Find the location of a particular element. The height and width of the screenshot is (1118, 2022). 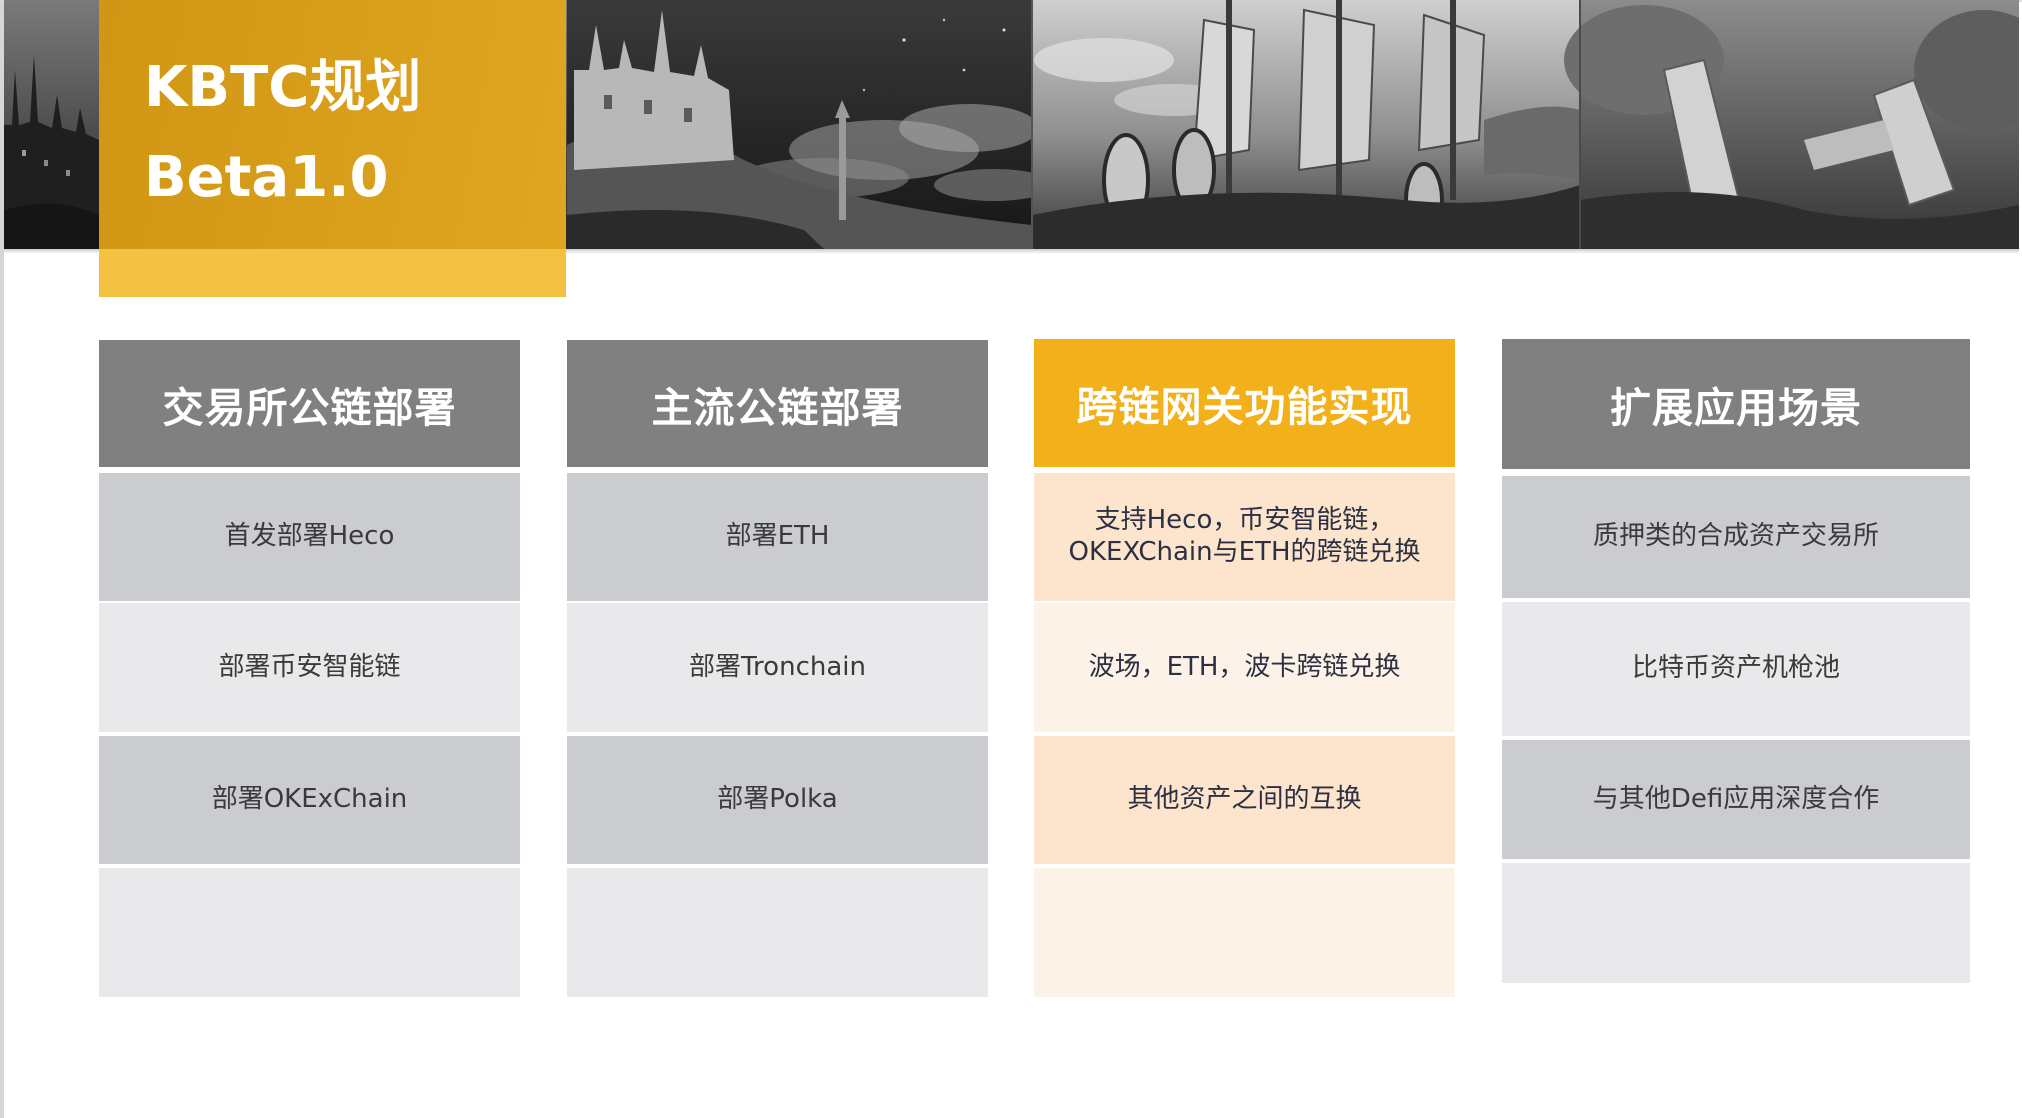

list-item: 首发部署Heco is located at coordinates (309, 537).